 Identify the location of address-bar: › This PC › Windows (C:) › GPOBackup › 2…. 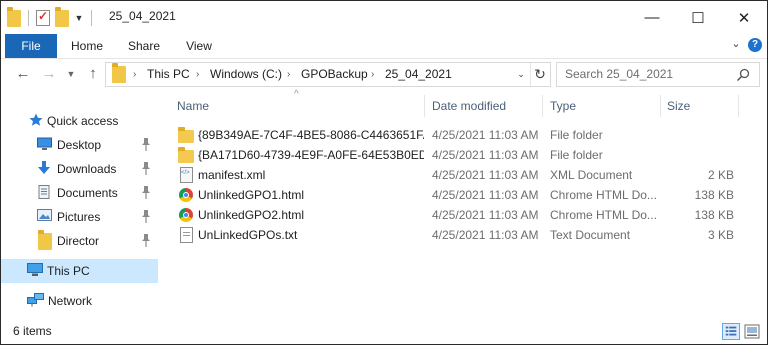
(328, 74).